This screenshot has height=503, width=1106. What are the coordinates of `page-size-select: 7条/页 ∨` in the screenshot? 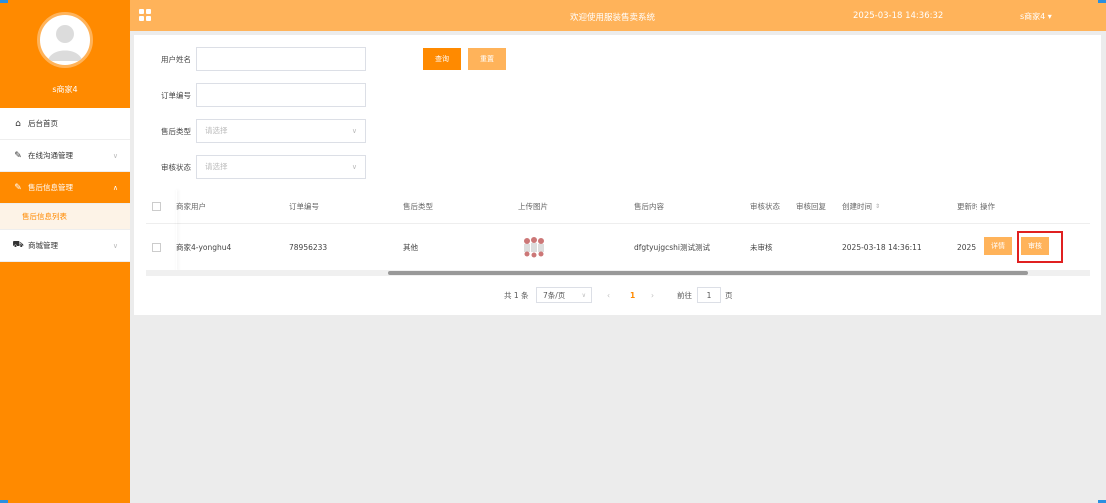 It's located at (564, 295).